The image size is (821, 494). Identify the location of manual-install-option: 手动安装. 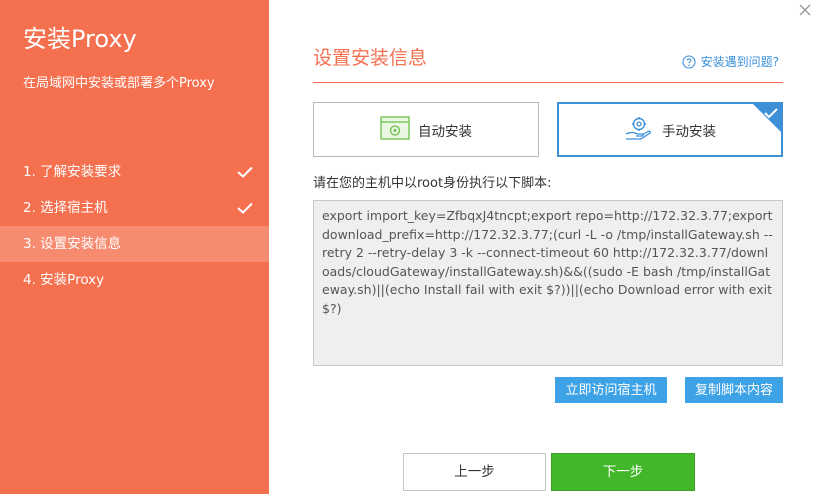
(670, 129).